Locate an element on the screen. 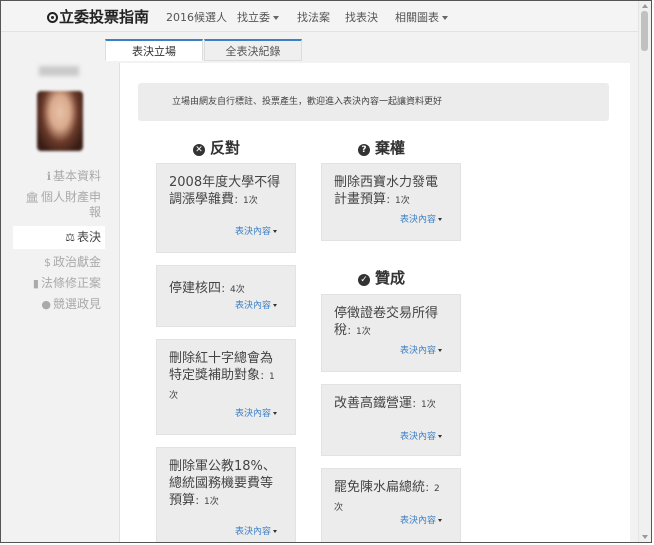  vote-card-count: 4次 is located at coordinates (237, 290).